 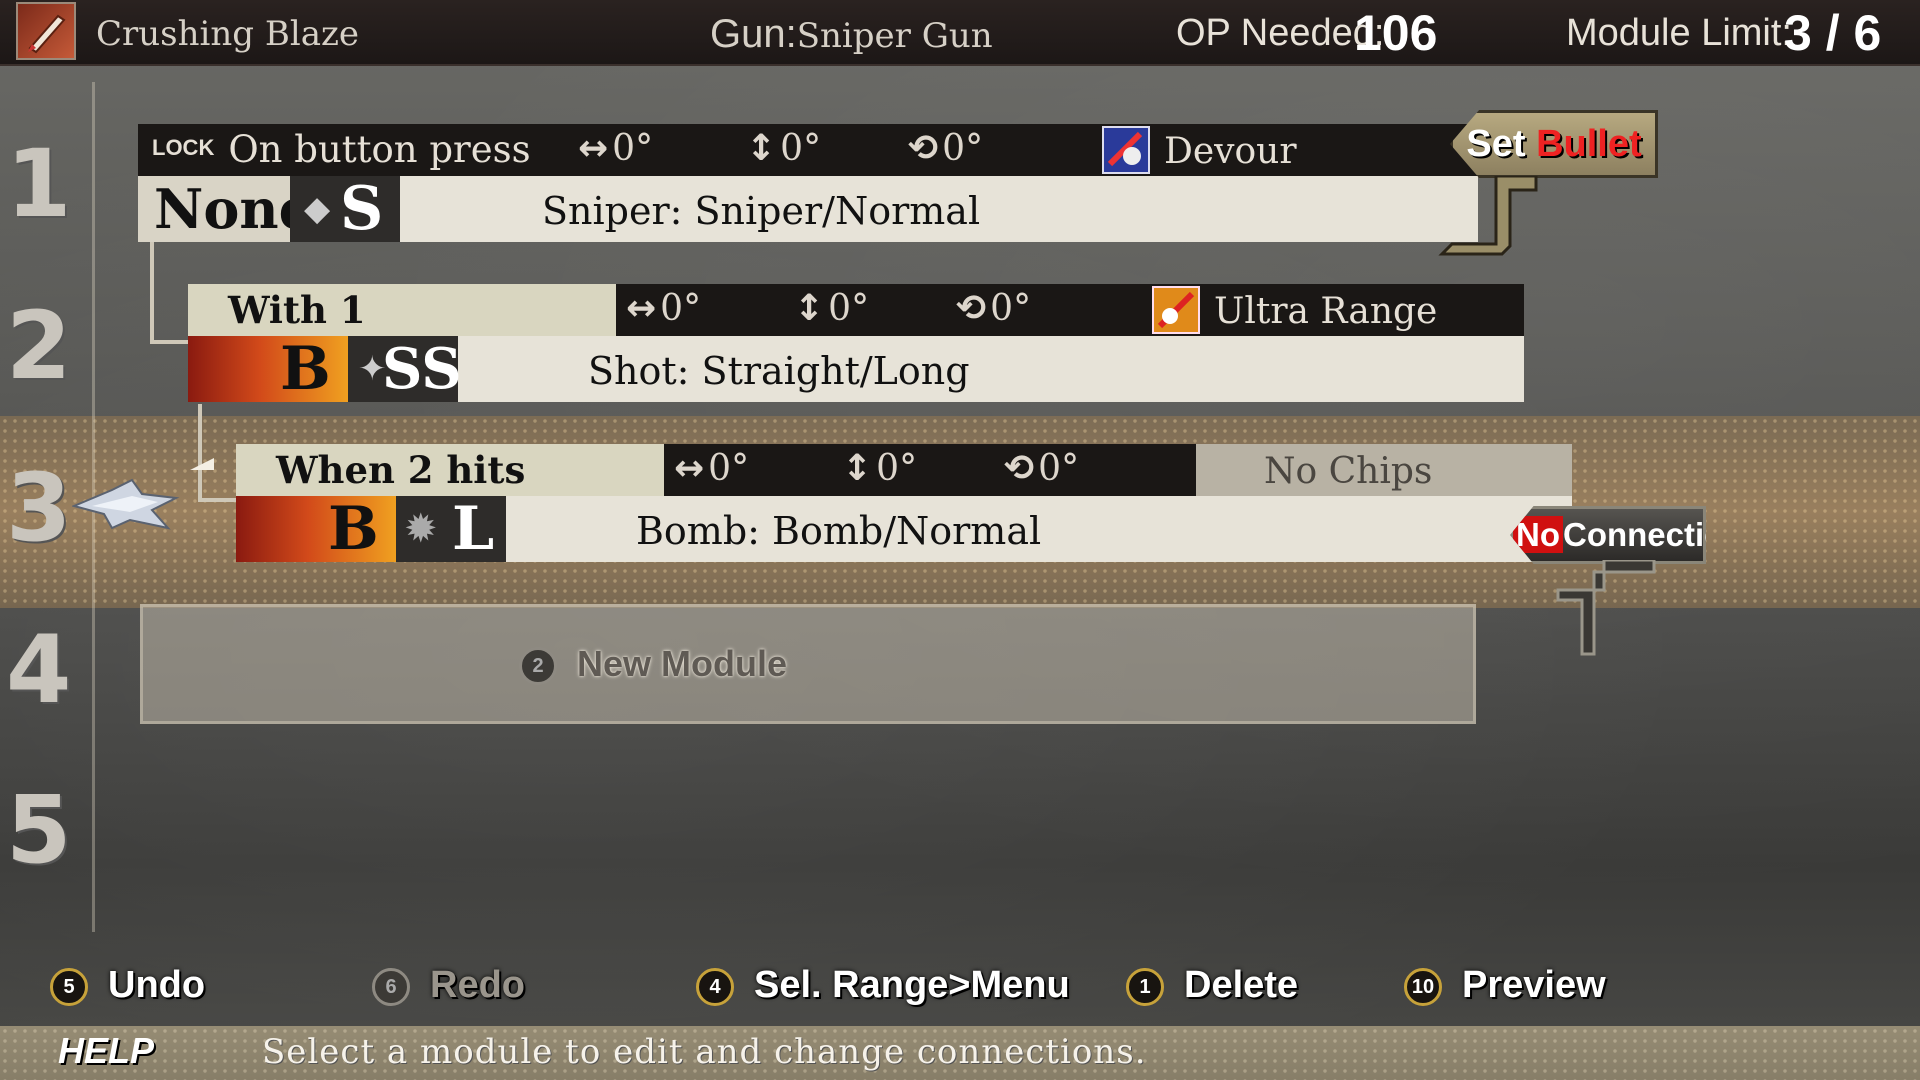 I want to click on chip-slot: Ultra Range, so click(x=1336, y=310).